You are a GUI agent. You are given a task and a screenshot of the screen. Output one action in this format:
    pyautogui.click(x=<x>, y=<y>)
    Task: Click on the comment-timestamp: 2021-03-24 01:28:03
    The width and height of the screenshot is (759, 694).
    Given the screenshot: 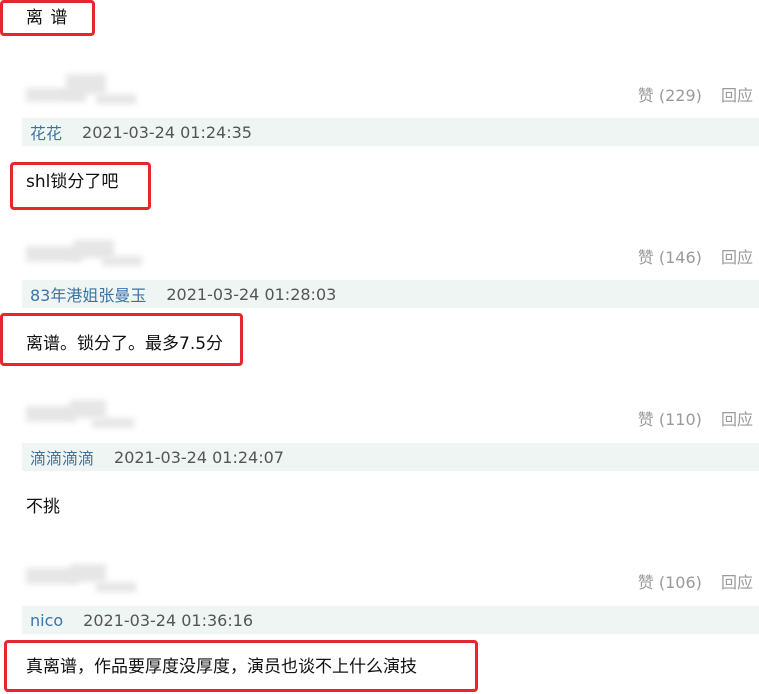 What is the action you would take?
    pyautogui.click(x=251, y=294)
    